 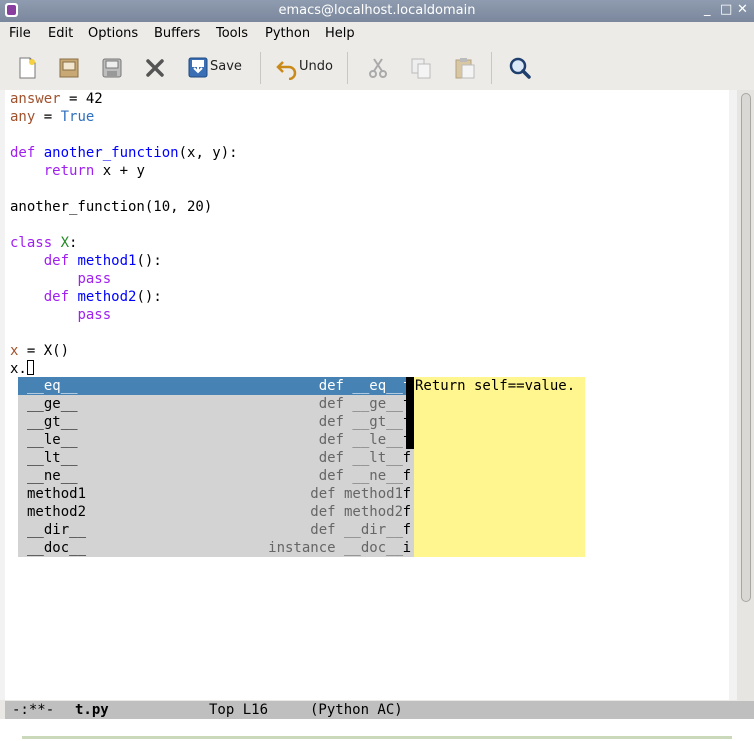 What do you see at coordinates (360, 458) in the screenshot?
I see `completion-item-summary: def __lt__` at bounding box center [360, 458].